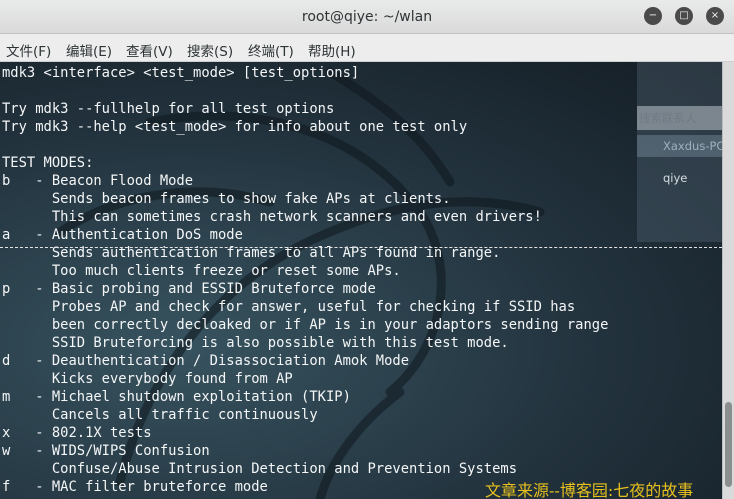  What do you see at coordinates (77, 433) in the screenshot?
I see `terminal-line: x - 802.1X tests` at bounding box center [77, 433].